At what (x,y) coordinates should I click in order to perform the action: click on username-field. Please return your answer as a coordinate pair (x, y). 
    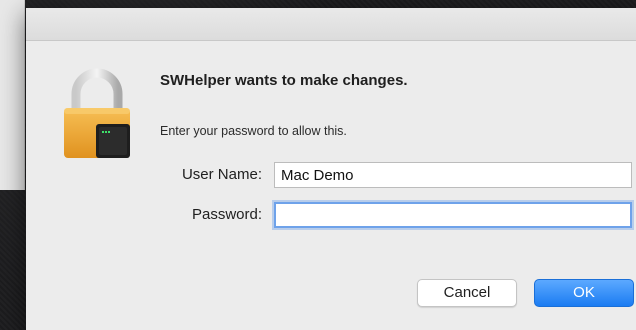
    Looking at the image, I should click on (453, 175).